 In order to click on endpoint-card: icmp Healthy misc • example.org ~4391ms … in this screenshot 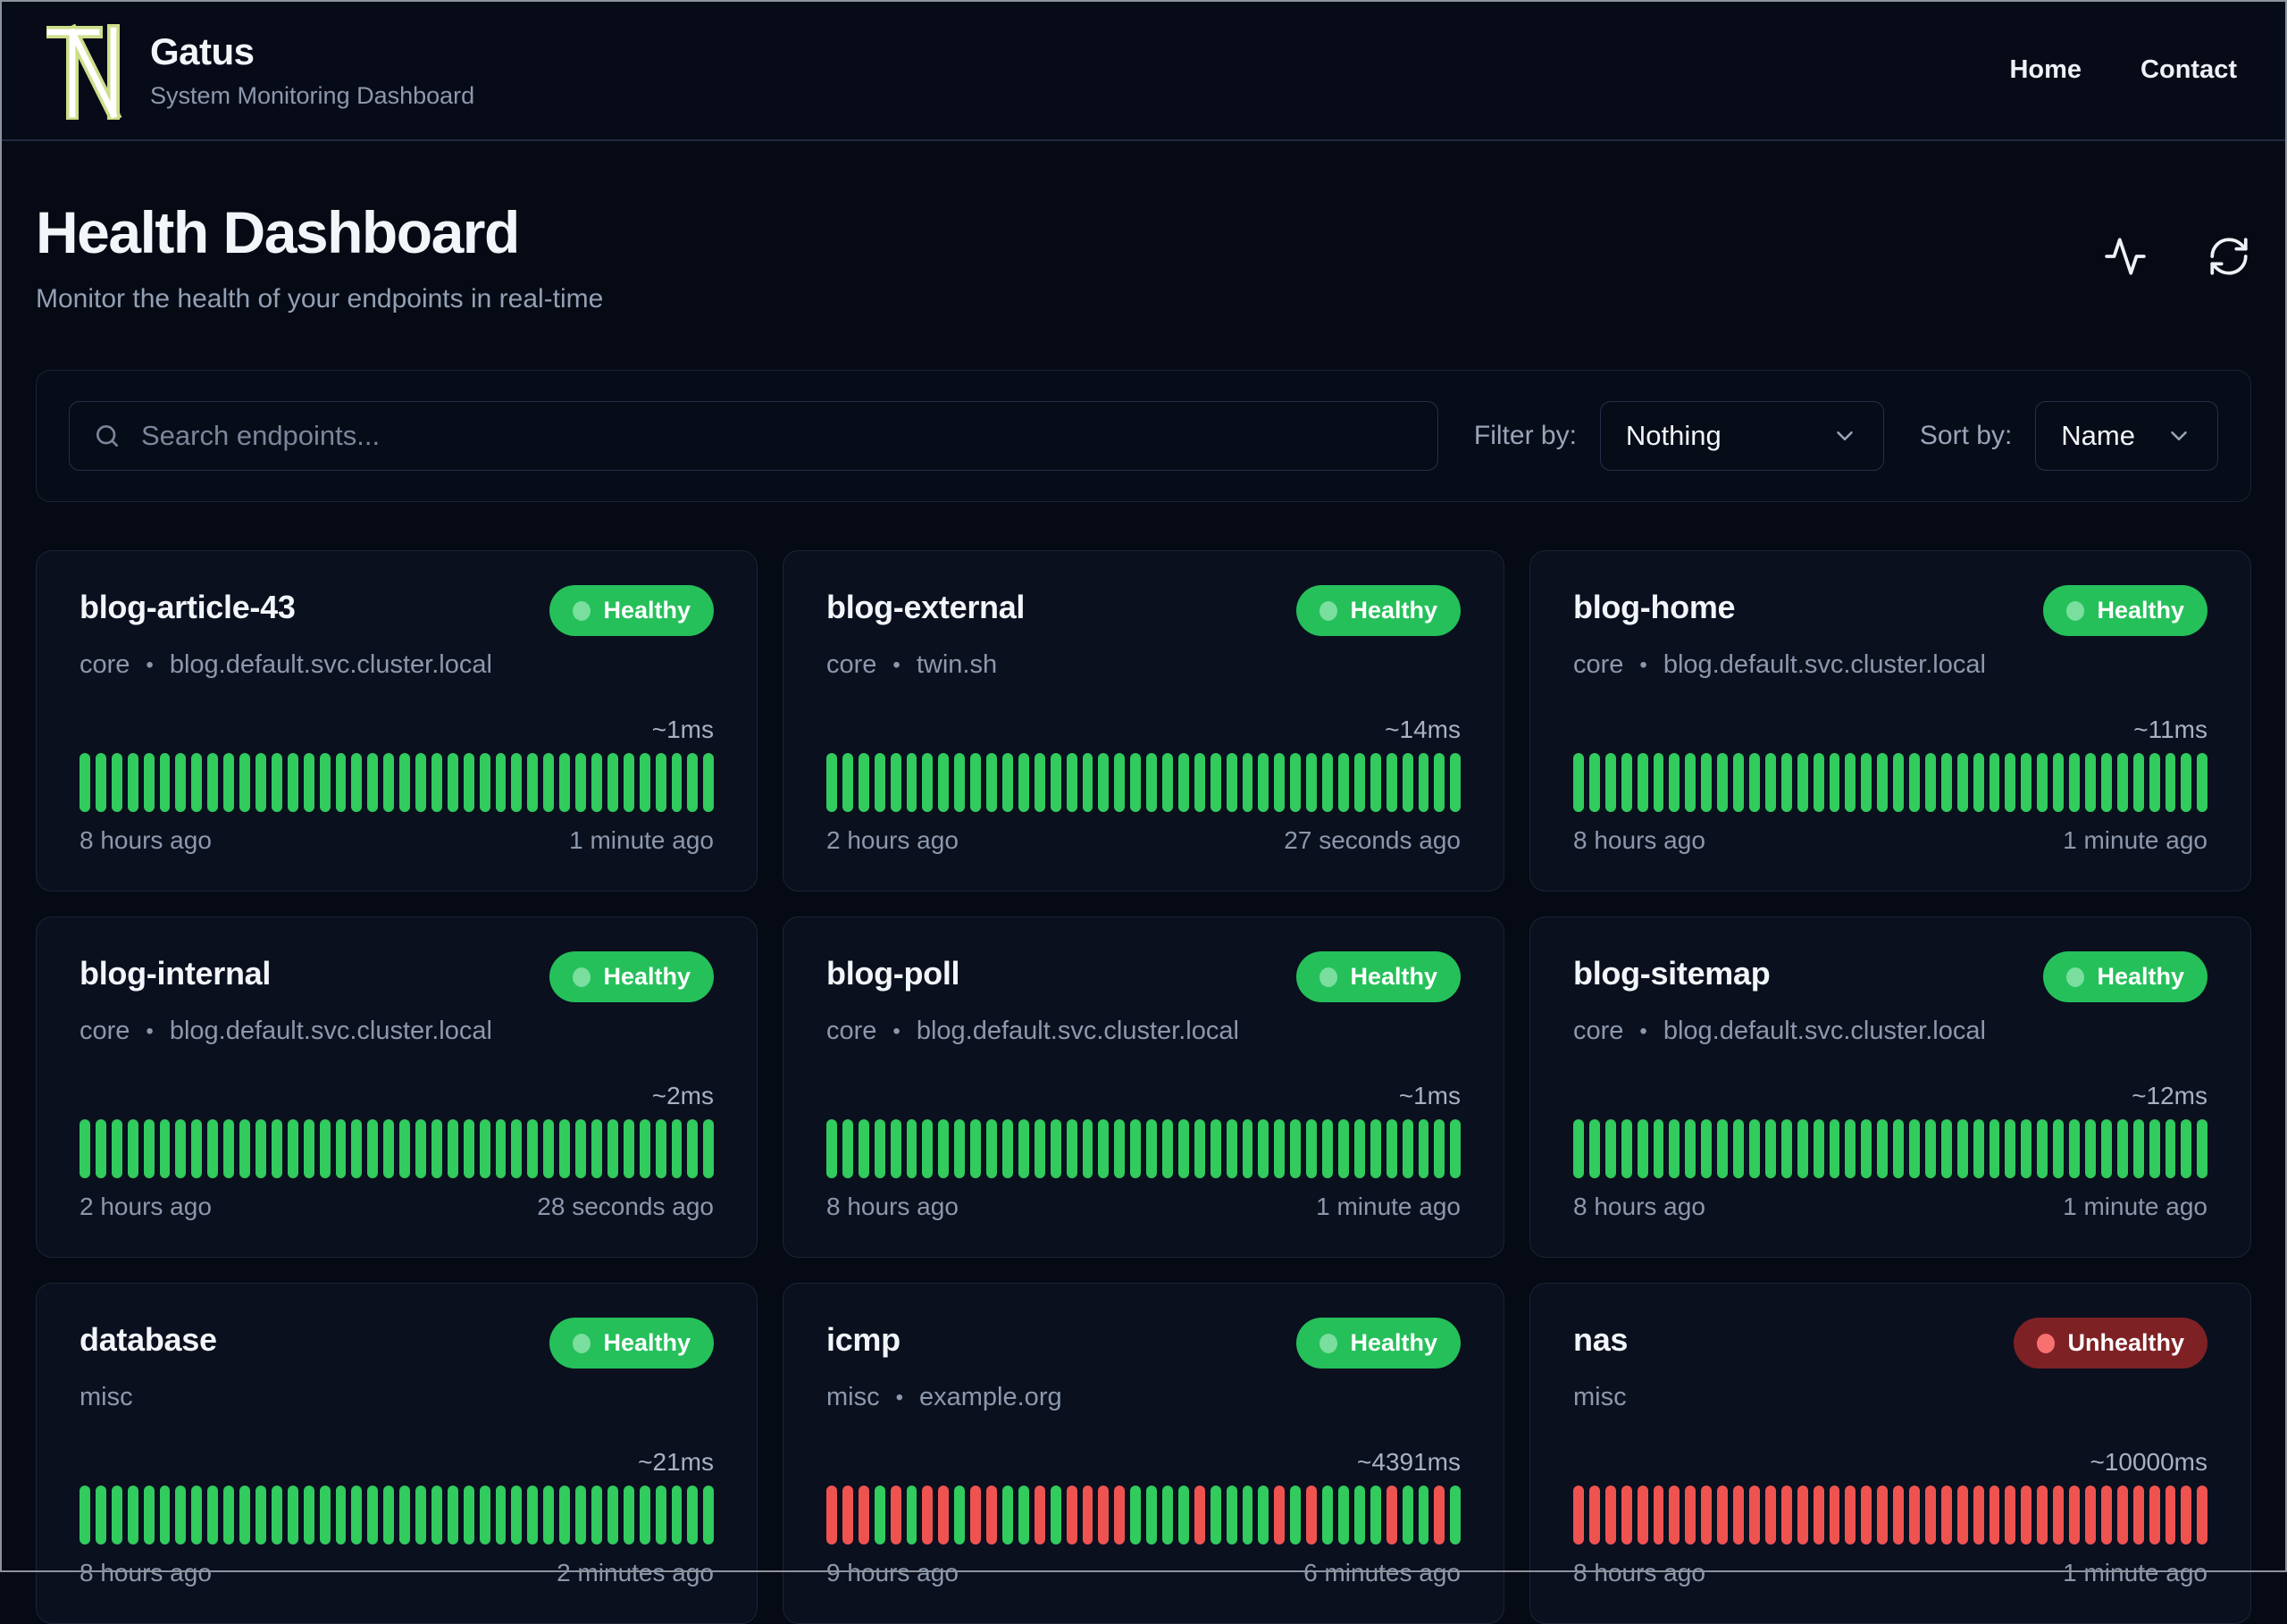, I will do `click(1143, 1454)`.